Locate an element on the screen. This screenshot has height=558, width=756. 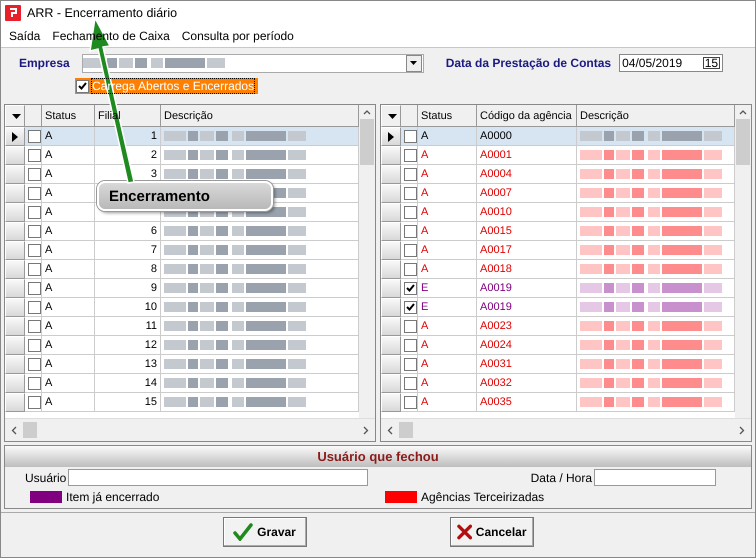
check-icon is located at coordinates (243, 532).